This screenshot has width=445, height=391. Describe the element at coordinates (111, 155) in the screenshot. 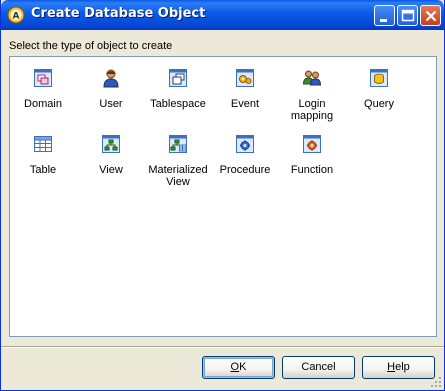

I see `object-item-view: View` at that location.